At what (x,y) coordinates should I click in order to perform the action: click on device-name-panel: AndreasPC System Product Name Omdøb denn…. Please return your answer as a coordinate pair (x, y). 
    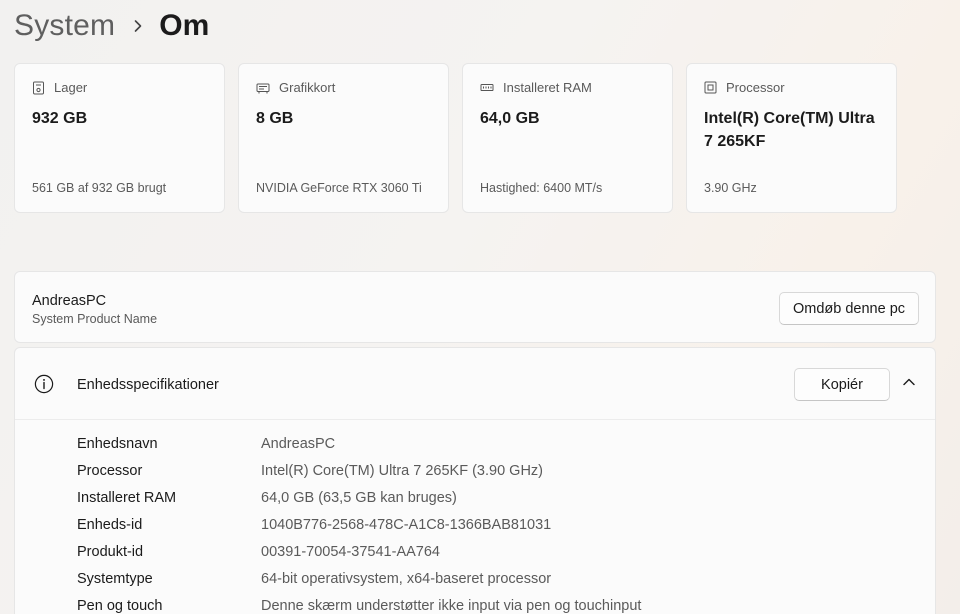
    Looking at the image, I should click on (475, 307).